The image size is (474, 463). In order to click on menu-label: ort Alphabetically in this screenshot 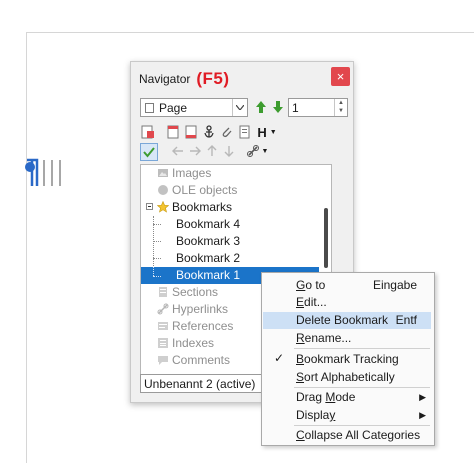, I will do `click(349, 377)`.